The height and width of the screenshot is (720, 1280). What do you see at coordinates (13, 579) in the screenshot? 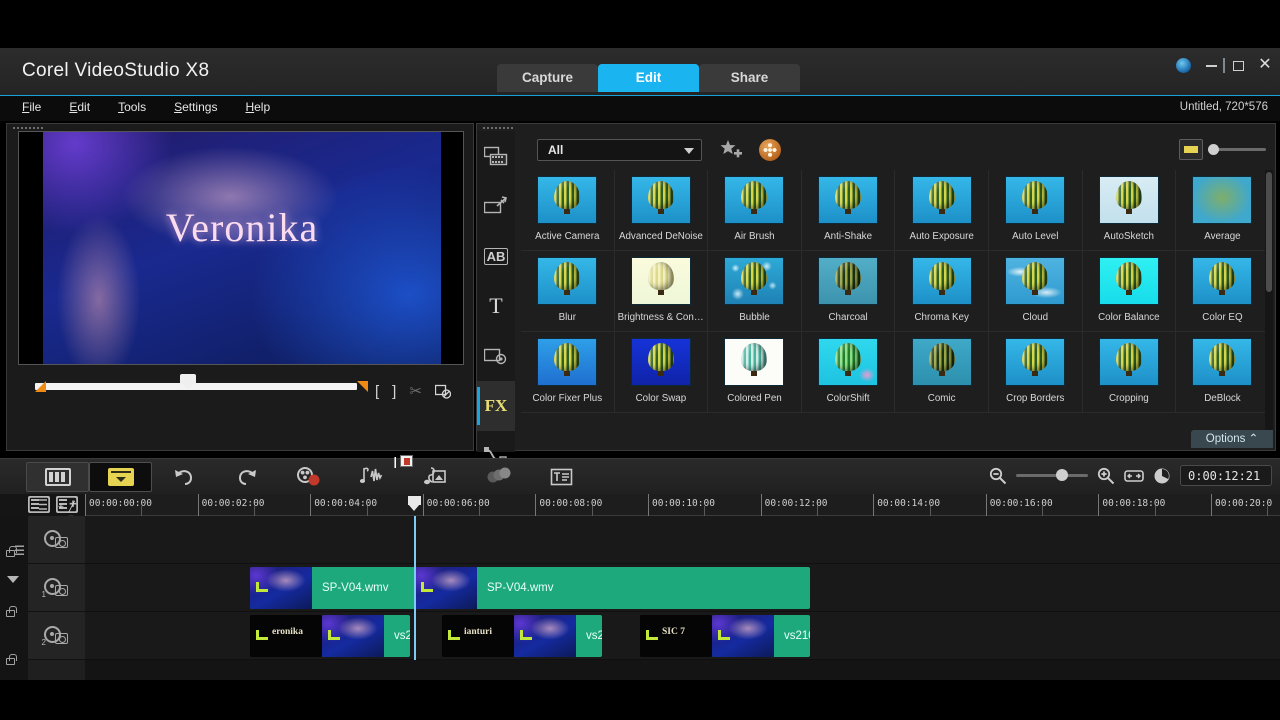
I see `chevron-down-icon-tracks` at bounding box center [13, 579].